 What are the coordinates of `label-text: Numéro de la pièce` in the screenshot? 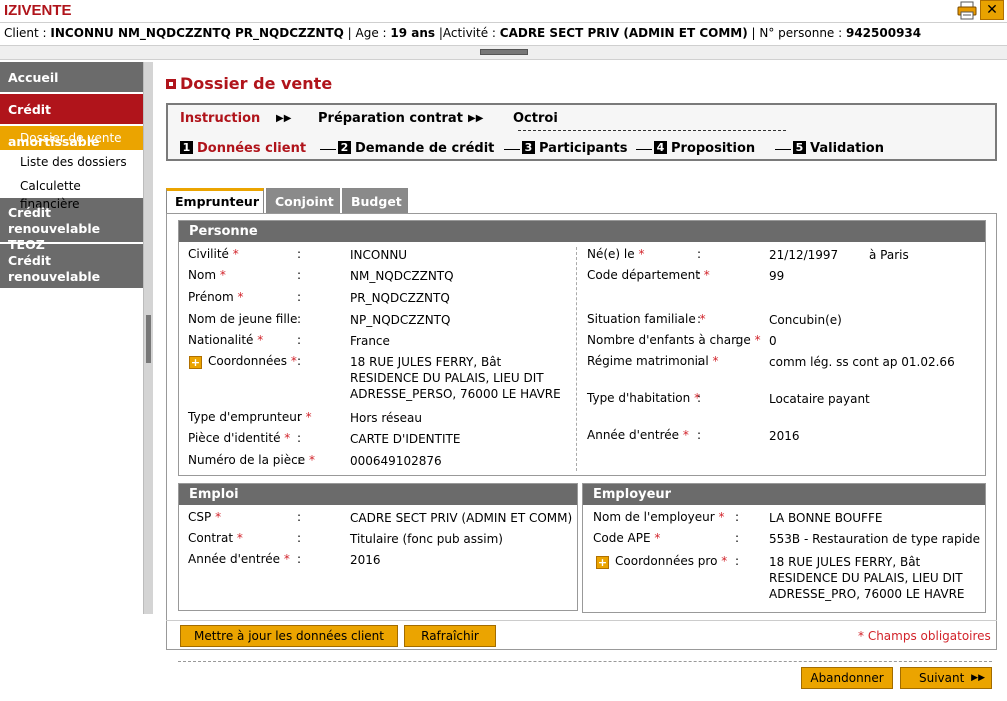 It's located at (247, 460).